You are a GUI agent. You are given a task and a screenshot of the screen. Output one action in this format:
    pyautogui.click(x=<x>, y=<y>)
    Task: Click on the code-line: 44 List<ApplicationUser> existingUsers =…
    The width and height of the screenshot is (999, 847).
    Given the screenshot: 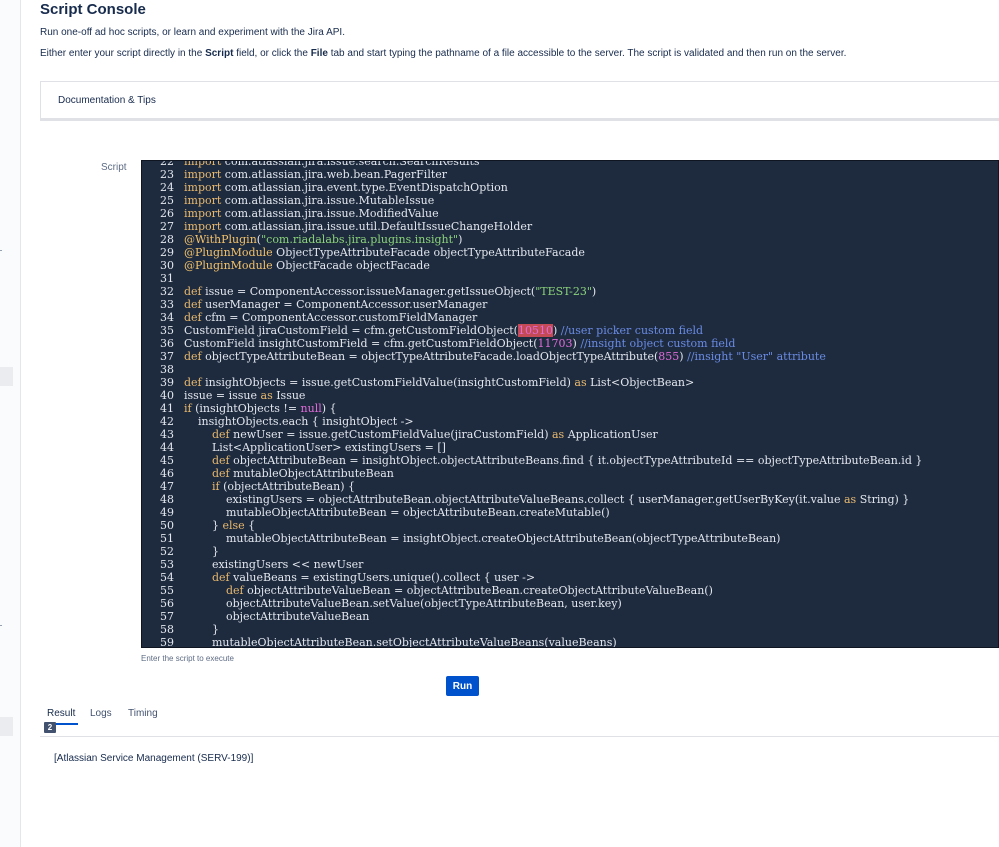 What is the action you would take?
    pyautogui.click(x=570, y=447)
    